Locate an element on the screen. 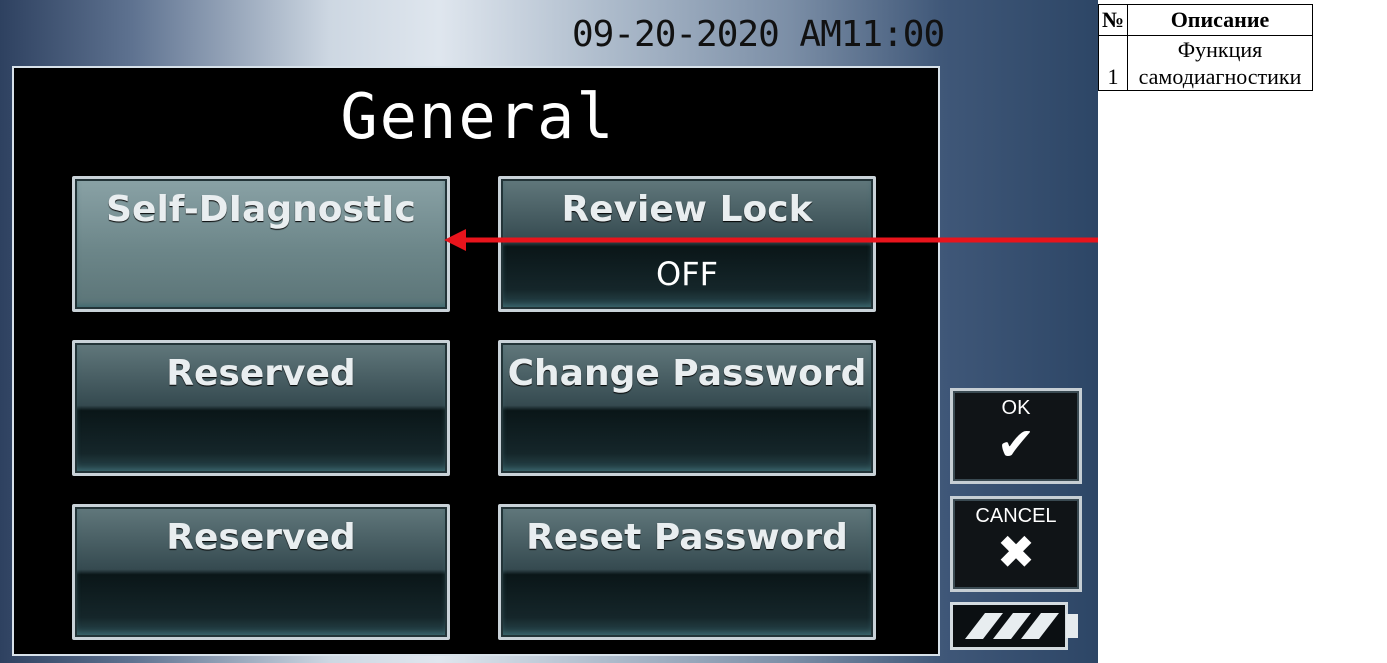 The image size is (1387, 663). self-diagnostic-button: Self-DIagnostIc is located at coordinates (261, 244).